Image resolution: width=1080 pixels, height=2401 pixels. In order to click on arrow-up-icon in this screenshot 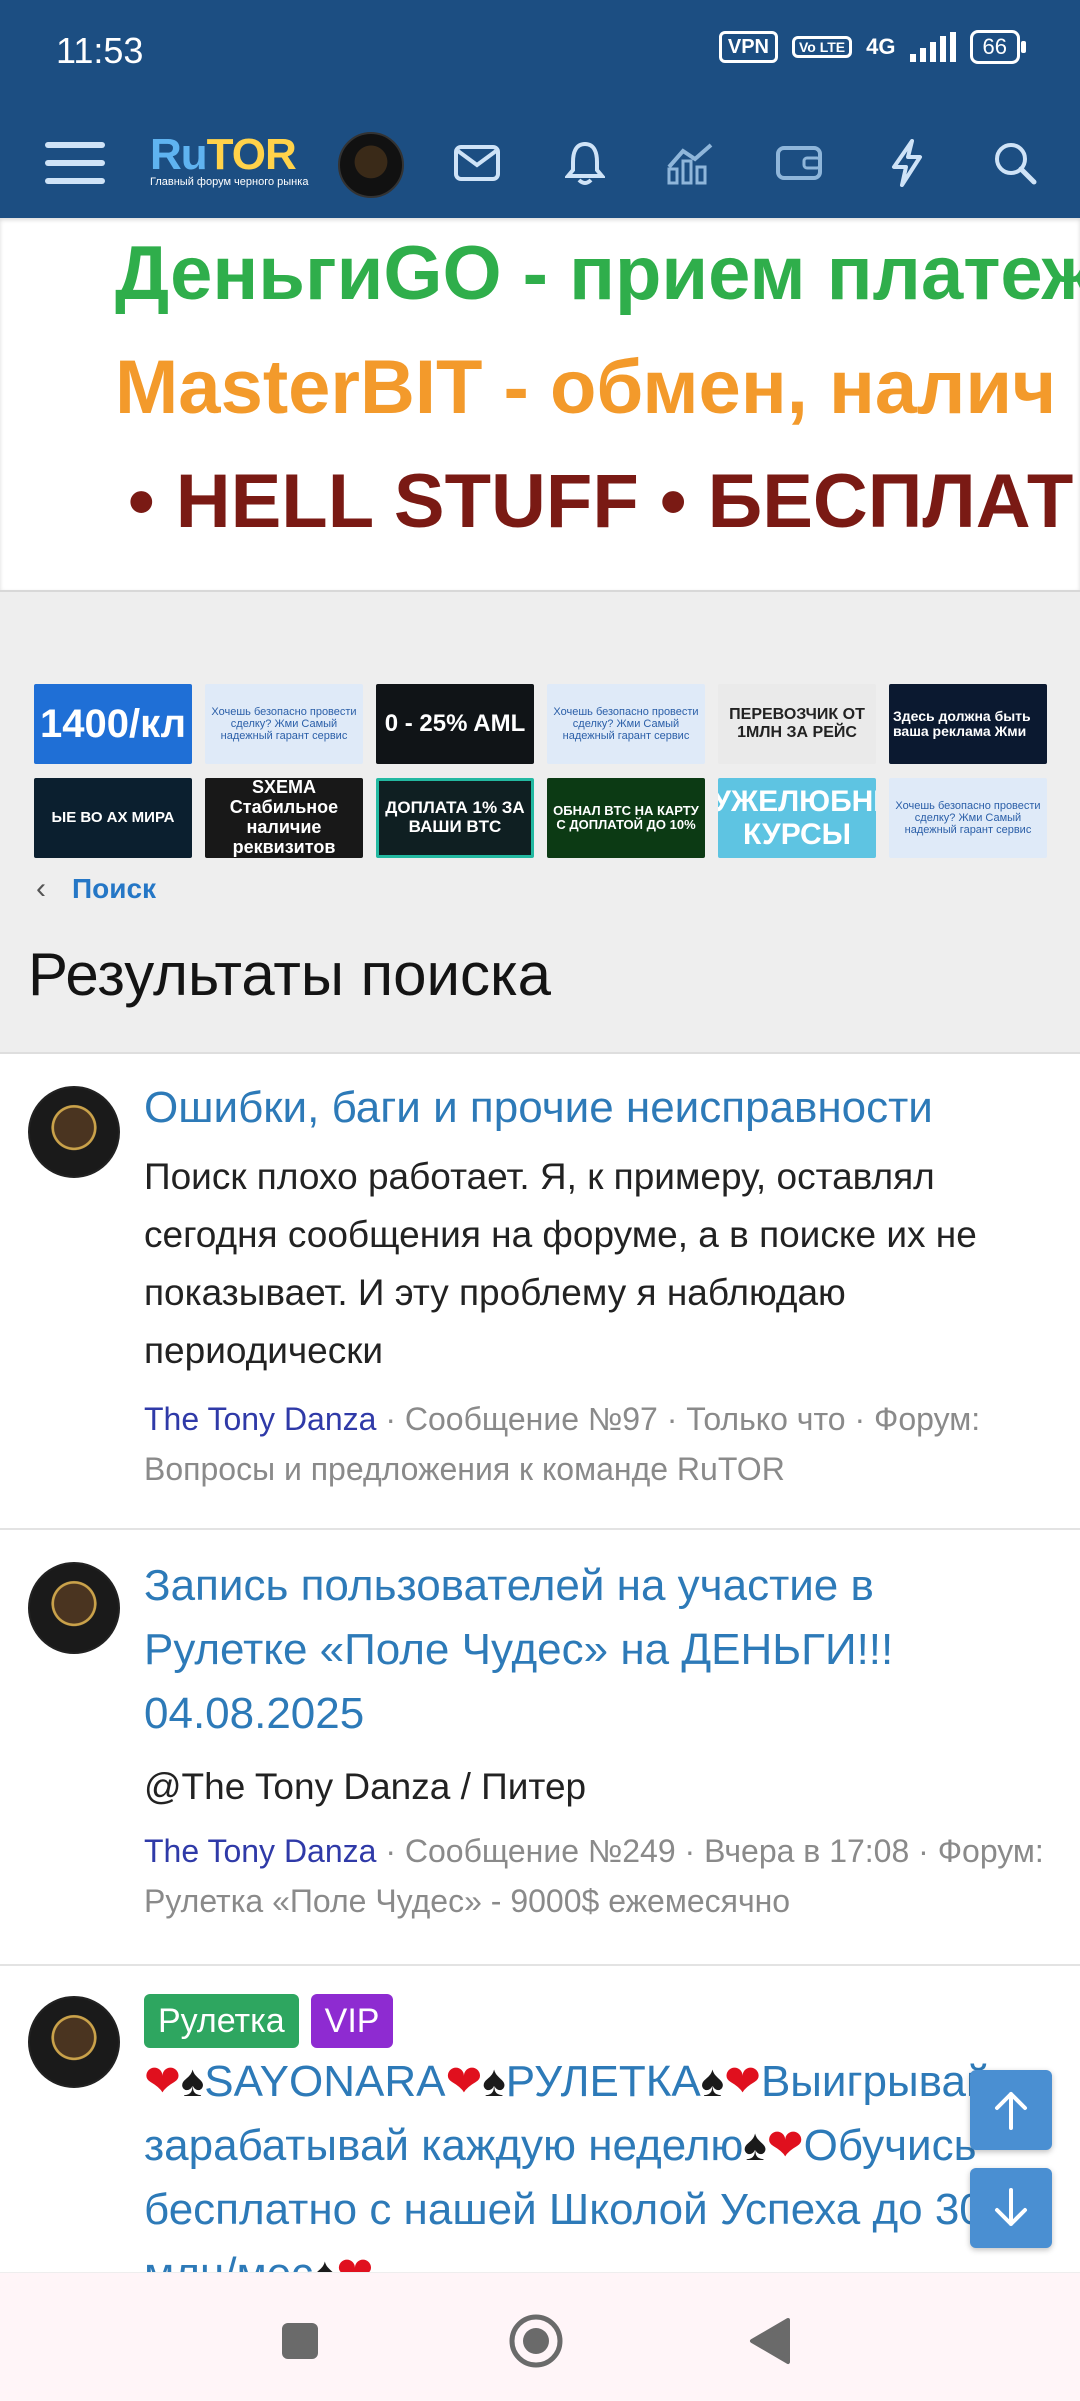, I will do `click(1011, 2111)`.